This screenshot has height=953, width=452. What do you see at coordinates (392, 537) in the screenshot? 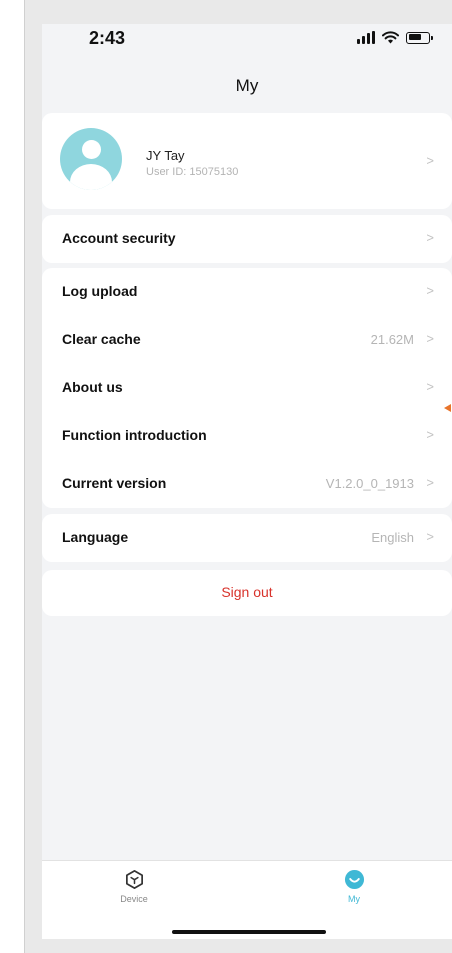
I see `language-value: English` at bounding box center [392, 537].